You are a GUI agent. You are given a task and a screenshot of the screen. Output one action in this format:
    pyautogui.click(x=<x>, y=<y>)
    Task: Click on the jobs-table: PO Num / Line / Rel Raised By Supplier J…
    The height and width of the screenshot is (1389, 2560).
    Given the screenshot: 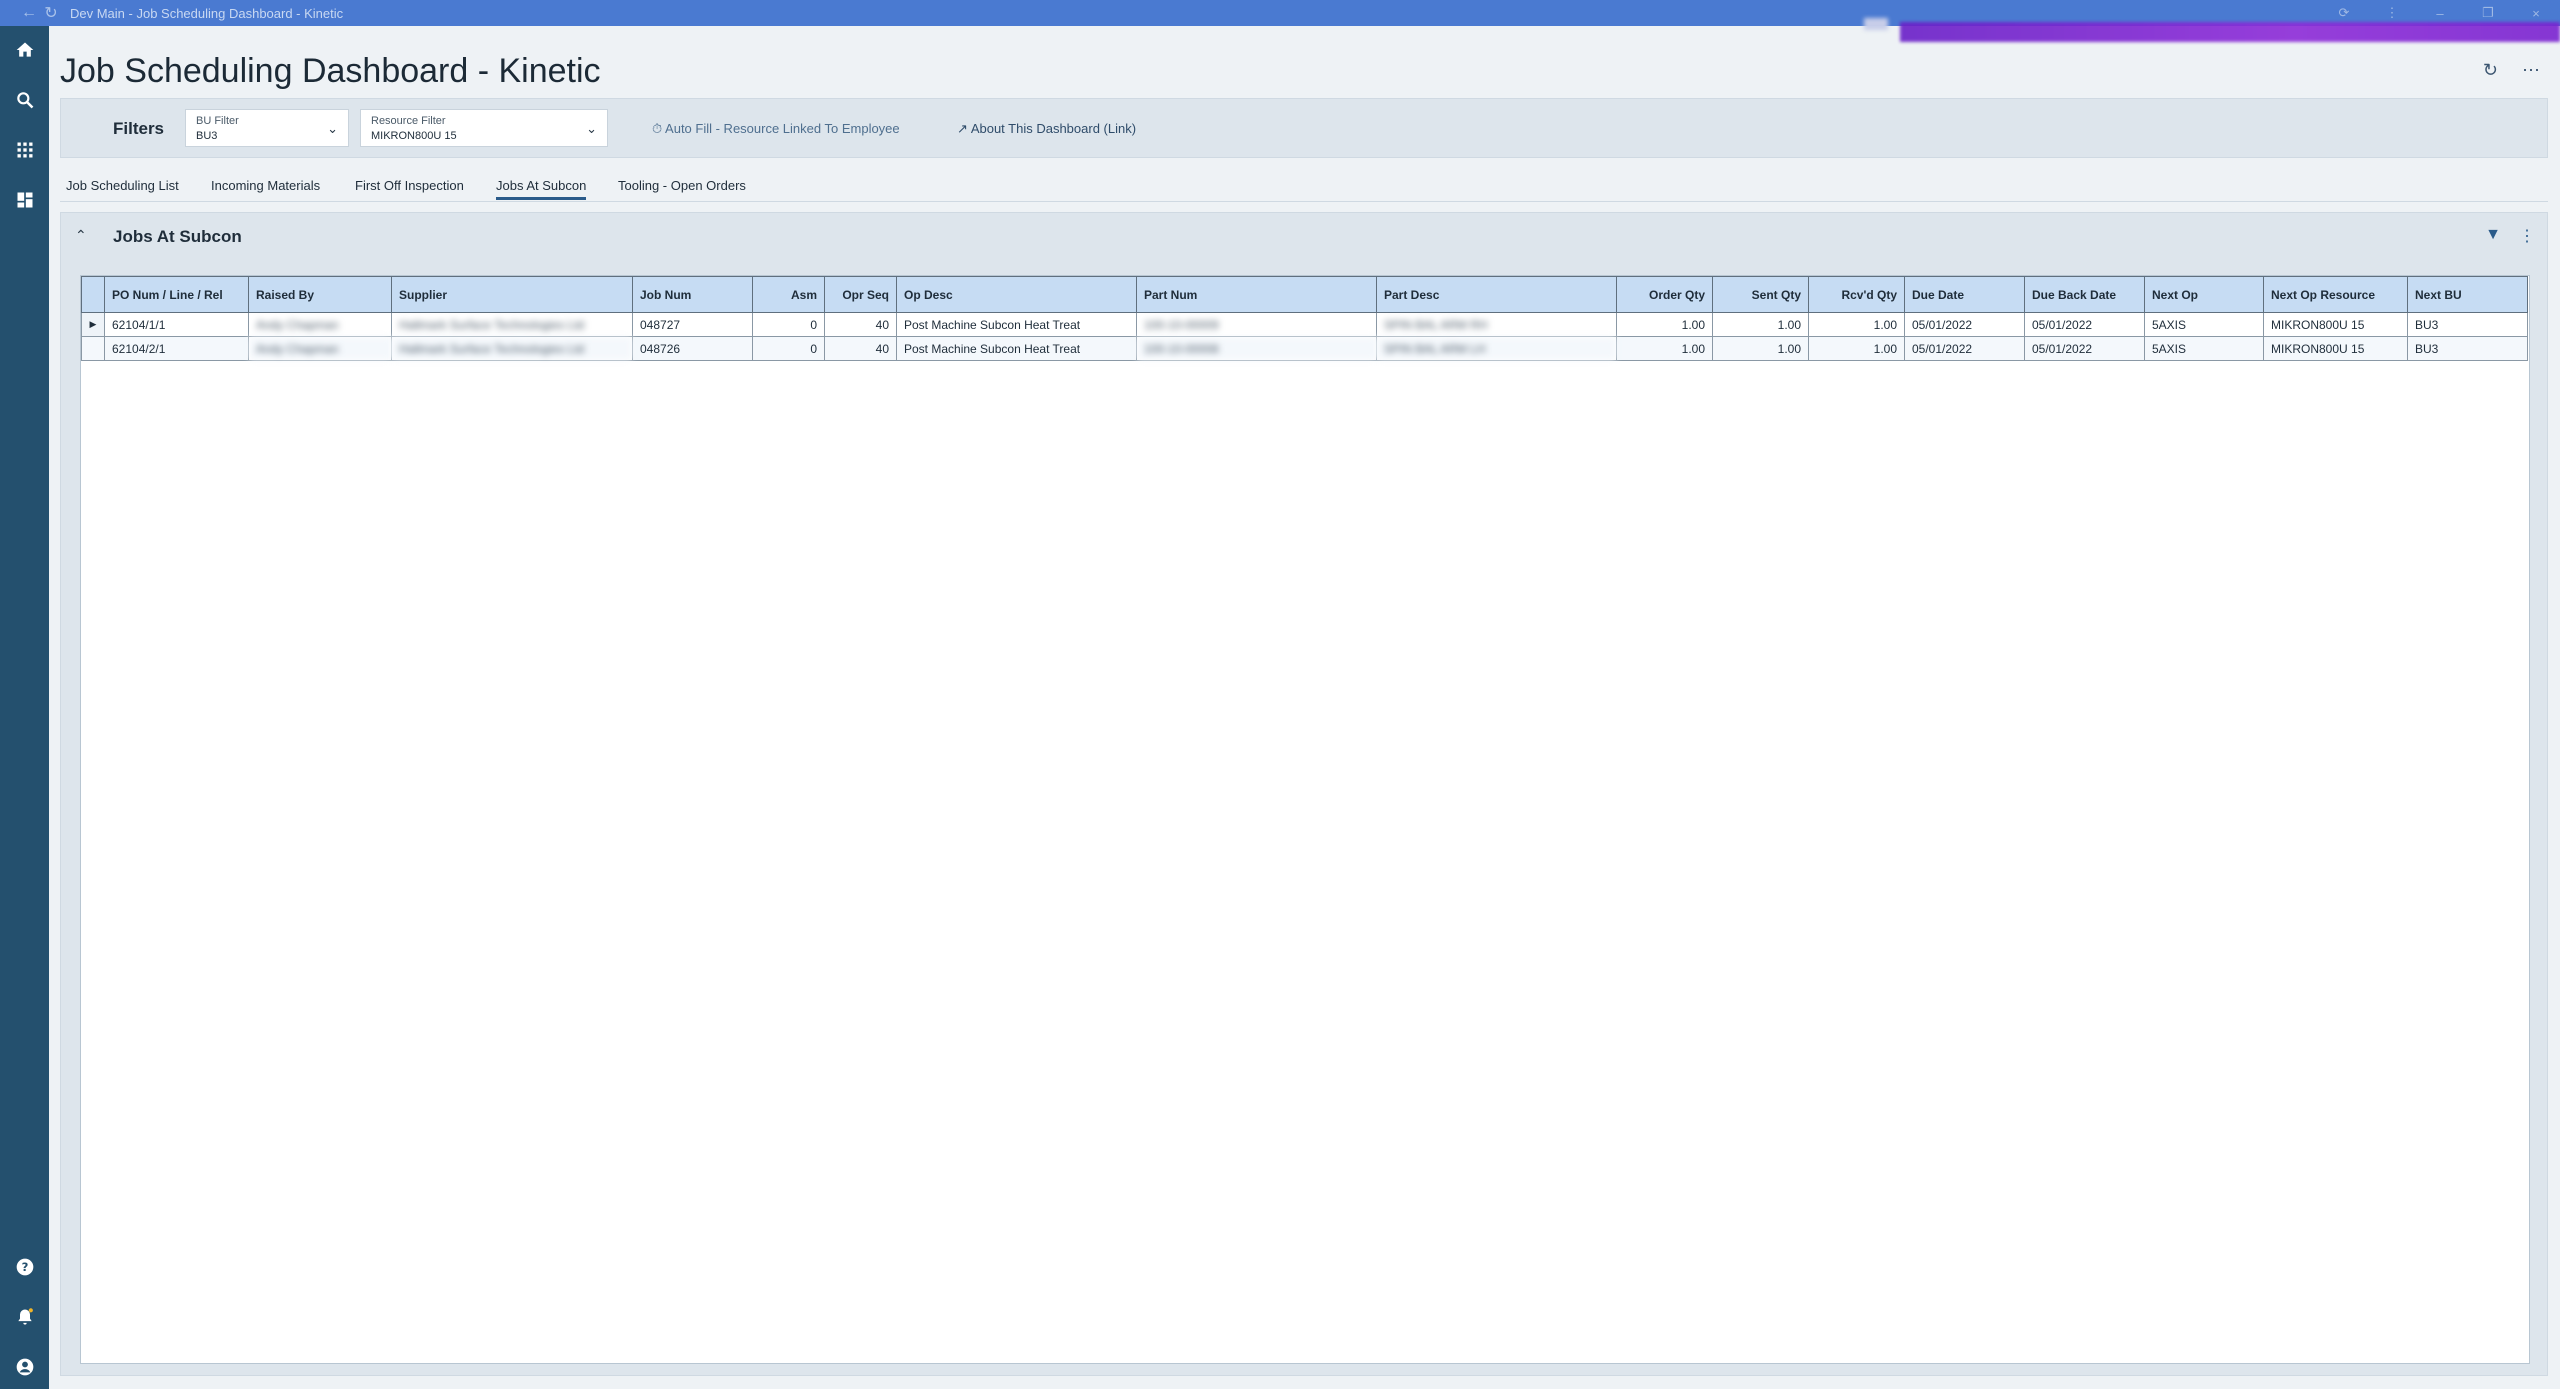 What is the action you would take?
    pyautogui.click(x=1304, y=318)
    